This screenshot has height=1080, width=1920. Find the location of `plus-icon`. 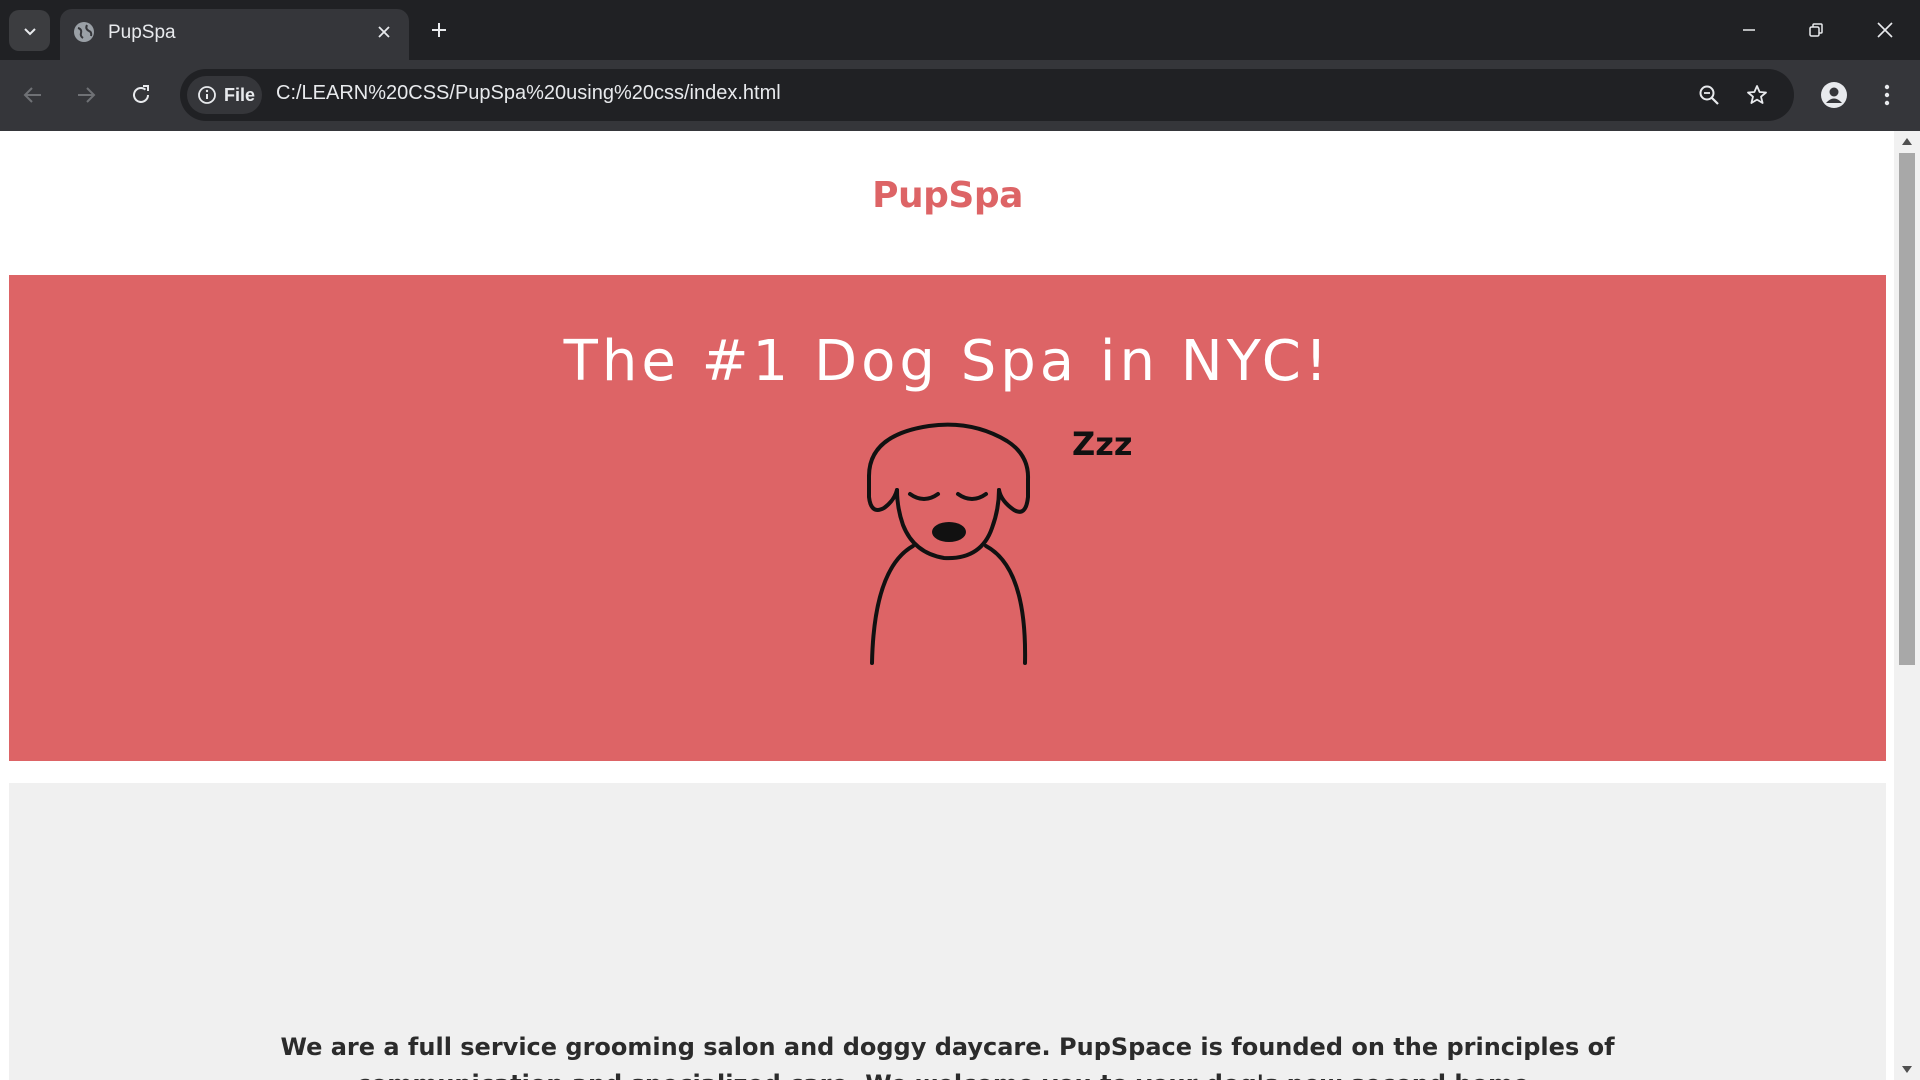

plus-icon is located at coordinates (439, 30).